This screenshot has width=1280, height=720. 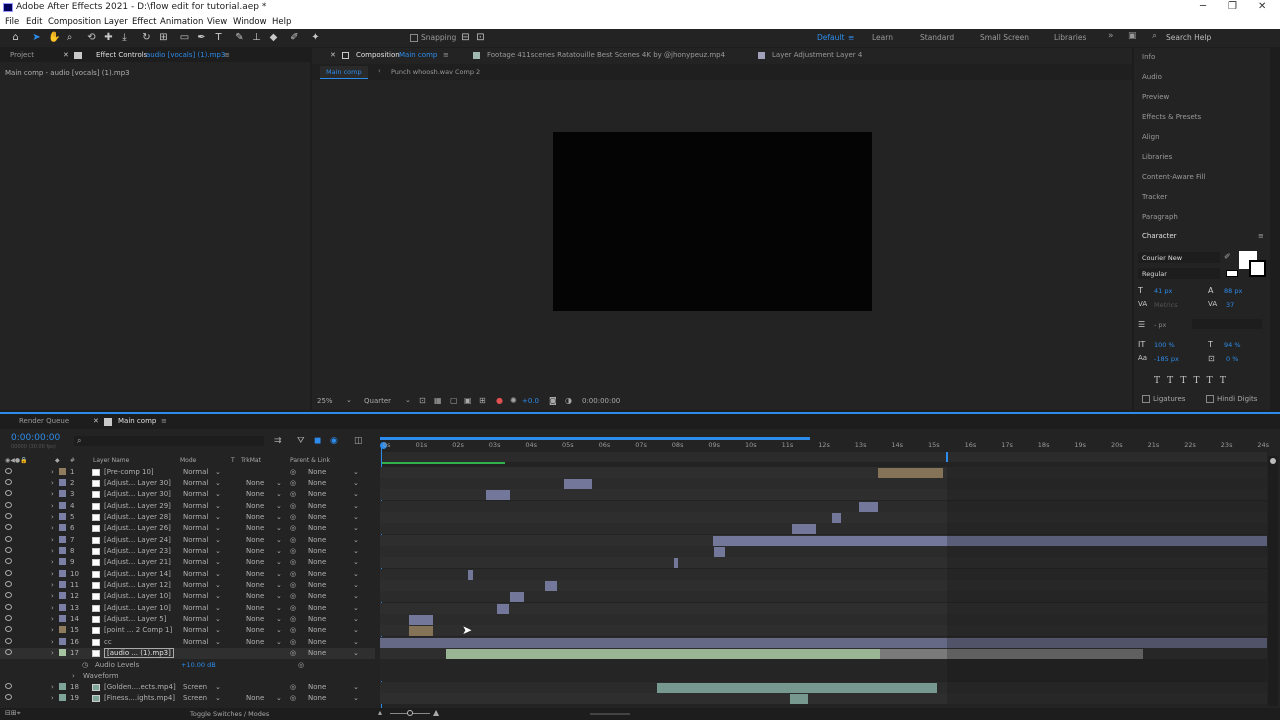 What do you see at coordinates (137, 517) in the screenshot?
I see `layer-name: [Adjust... Layer 28]` at bounding box center [137, 517].